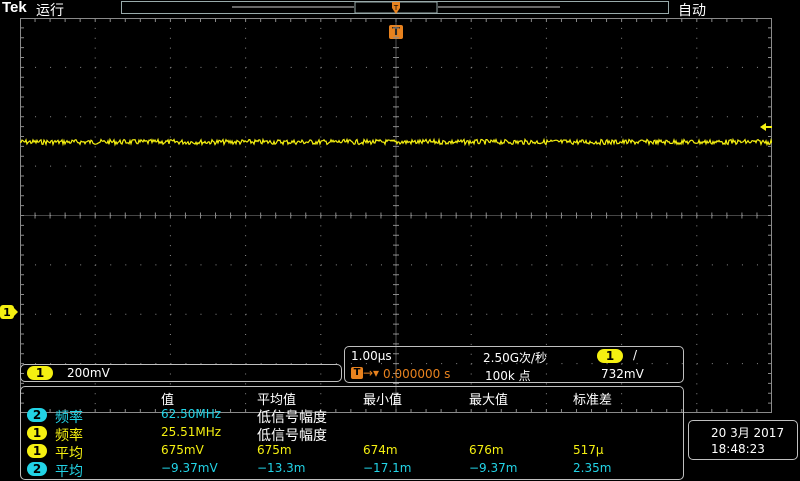  What do you see at coordinates (743, 440) in the screenshot?
I see `datetime-display: 20 3月 2017 18:48:23` at bounding box center [743, 440].